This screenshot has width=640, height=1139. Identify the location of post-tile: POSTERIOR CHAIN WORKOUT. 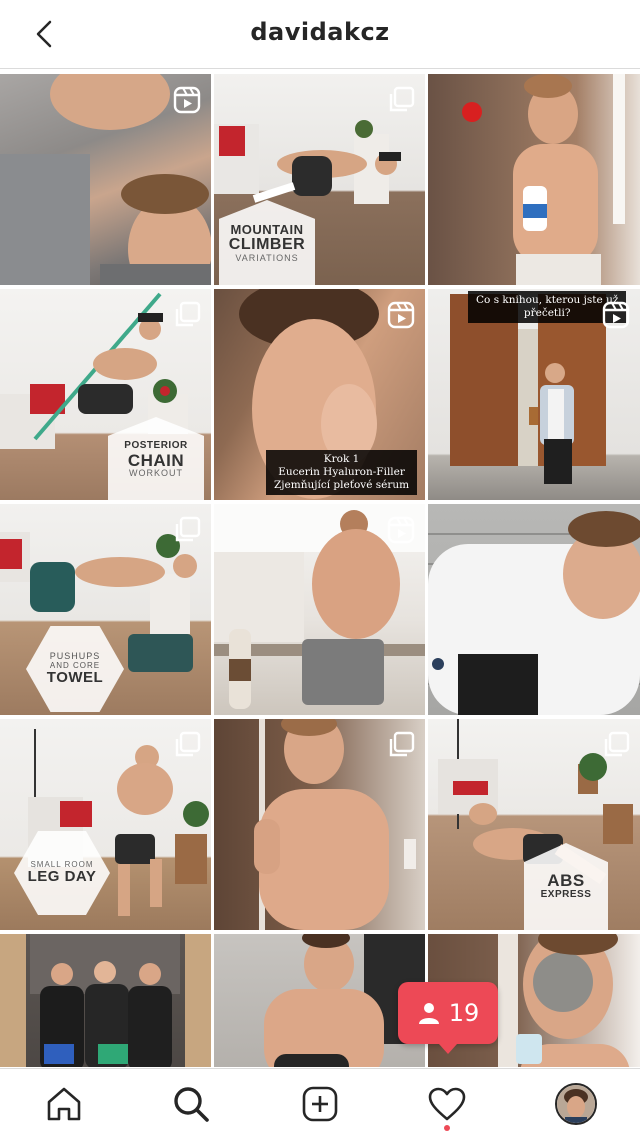
(105, 394).